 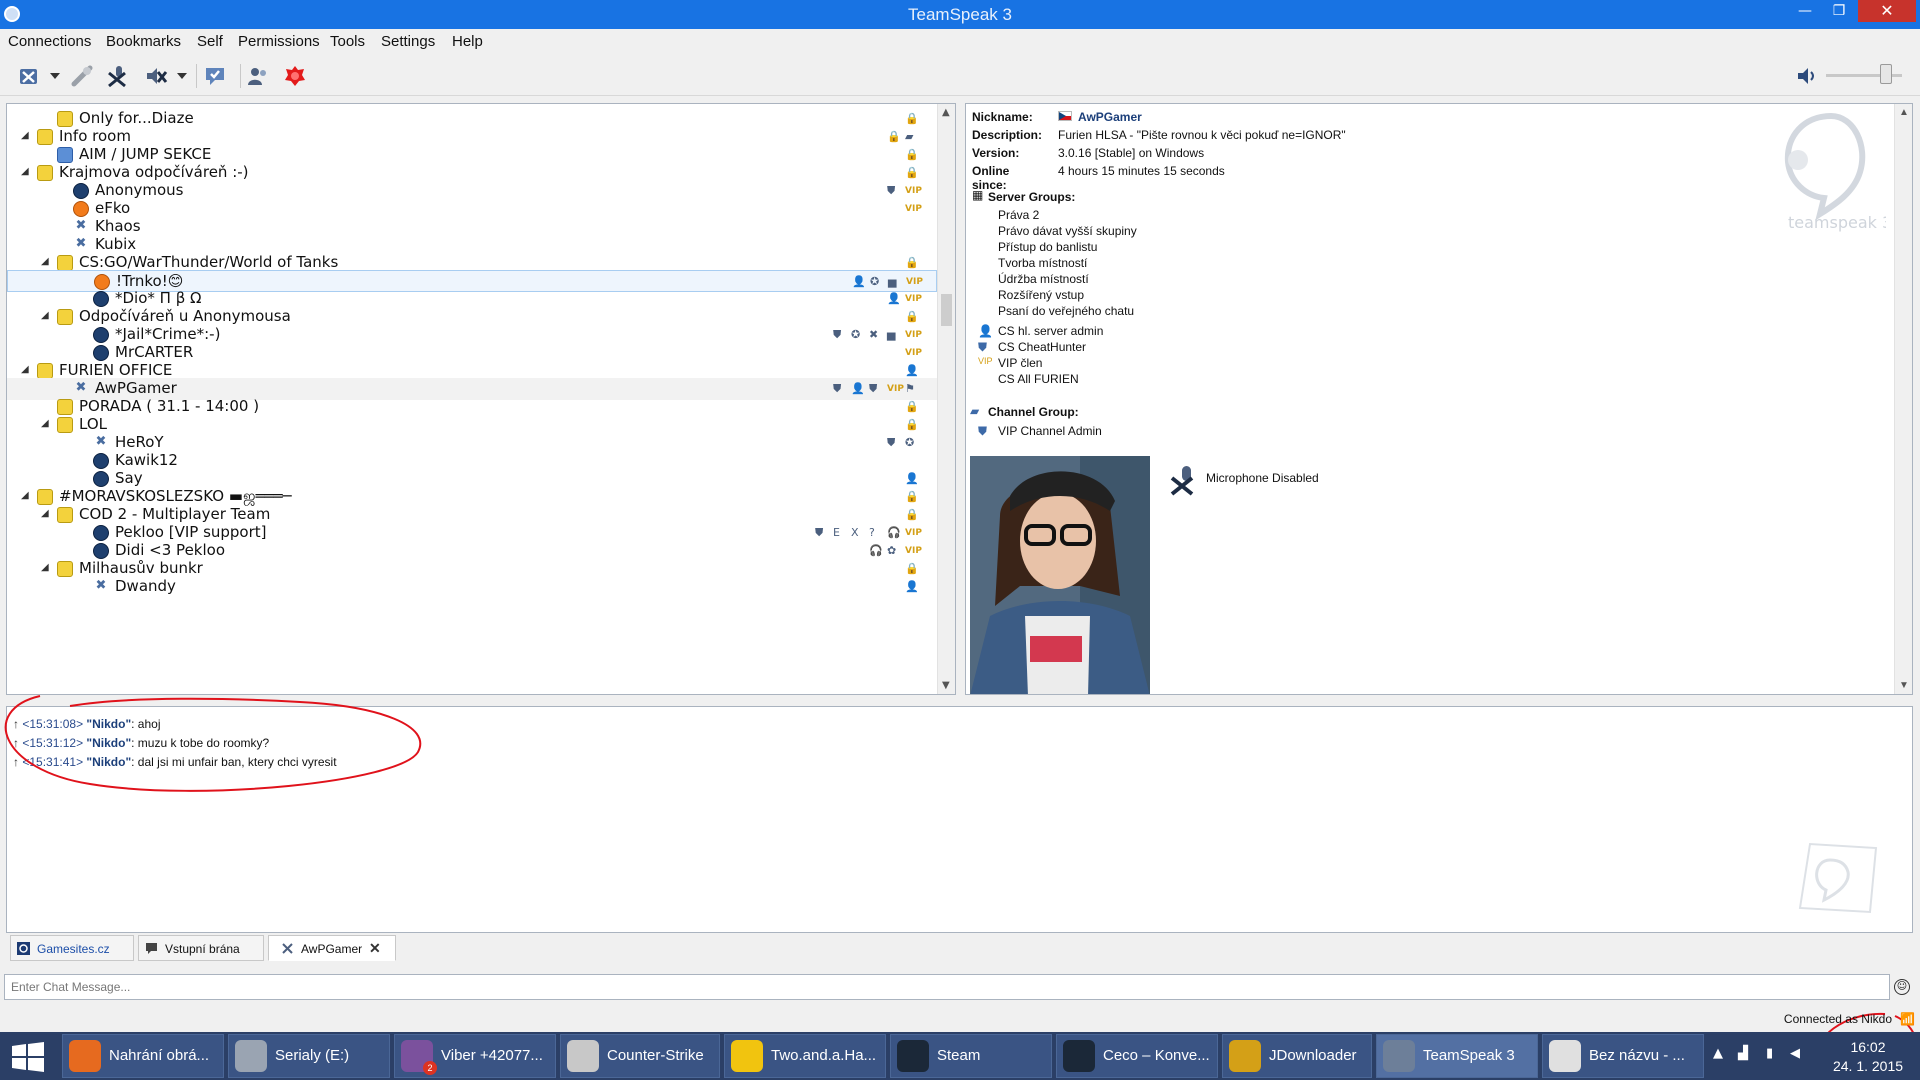 What do you see at coordinates (1887, 11) in the screenshot?
I see `close-button: ✕` at bounding box center [1887, 11].